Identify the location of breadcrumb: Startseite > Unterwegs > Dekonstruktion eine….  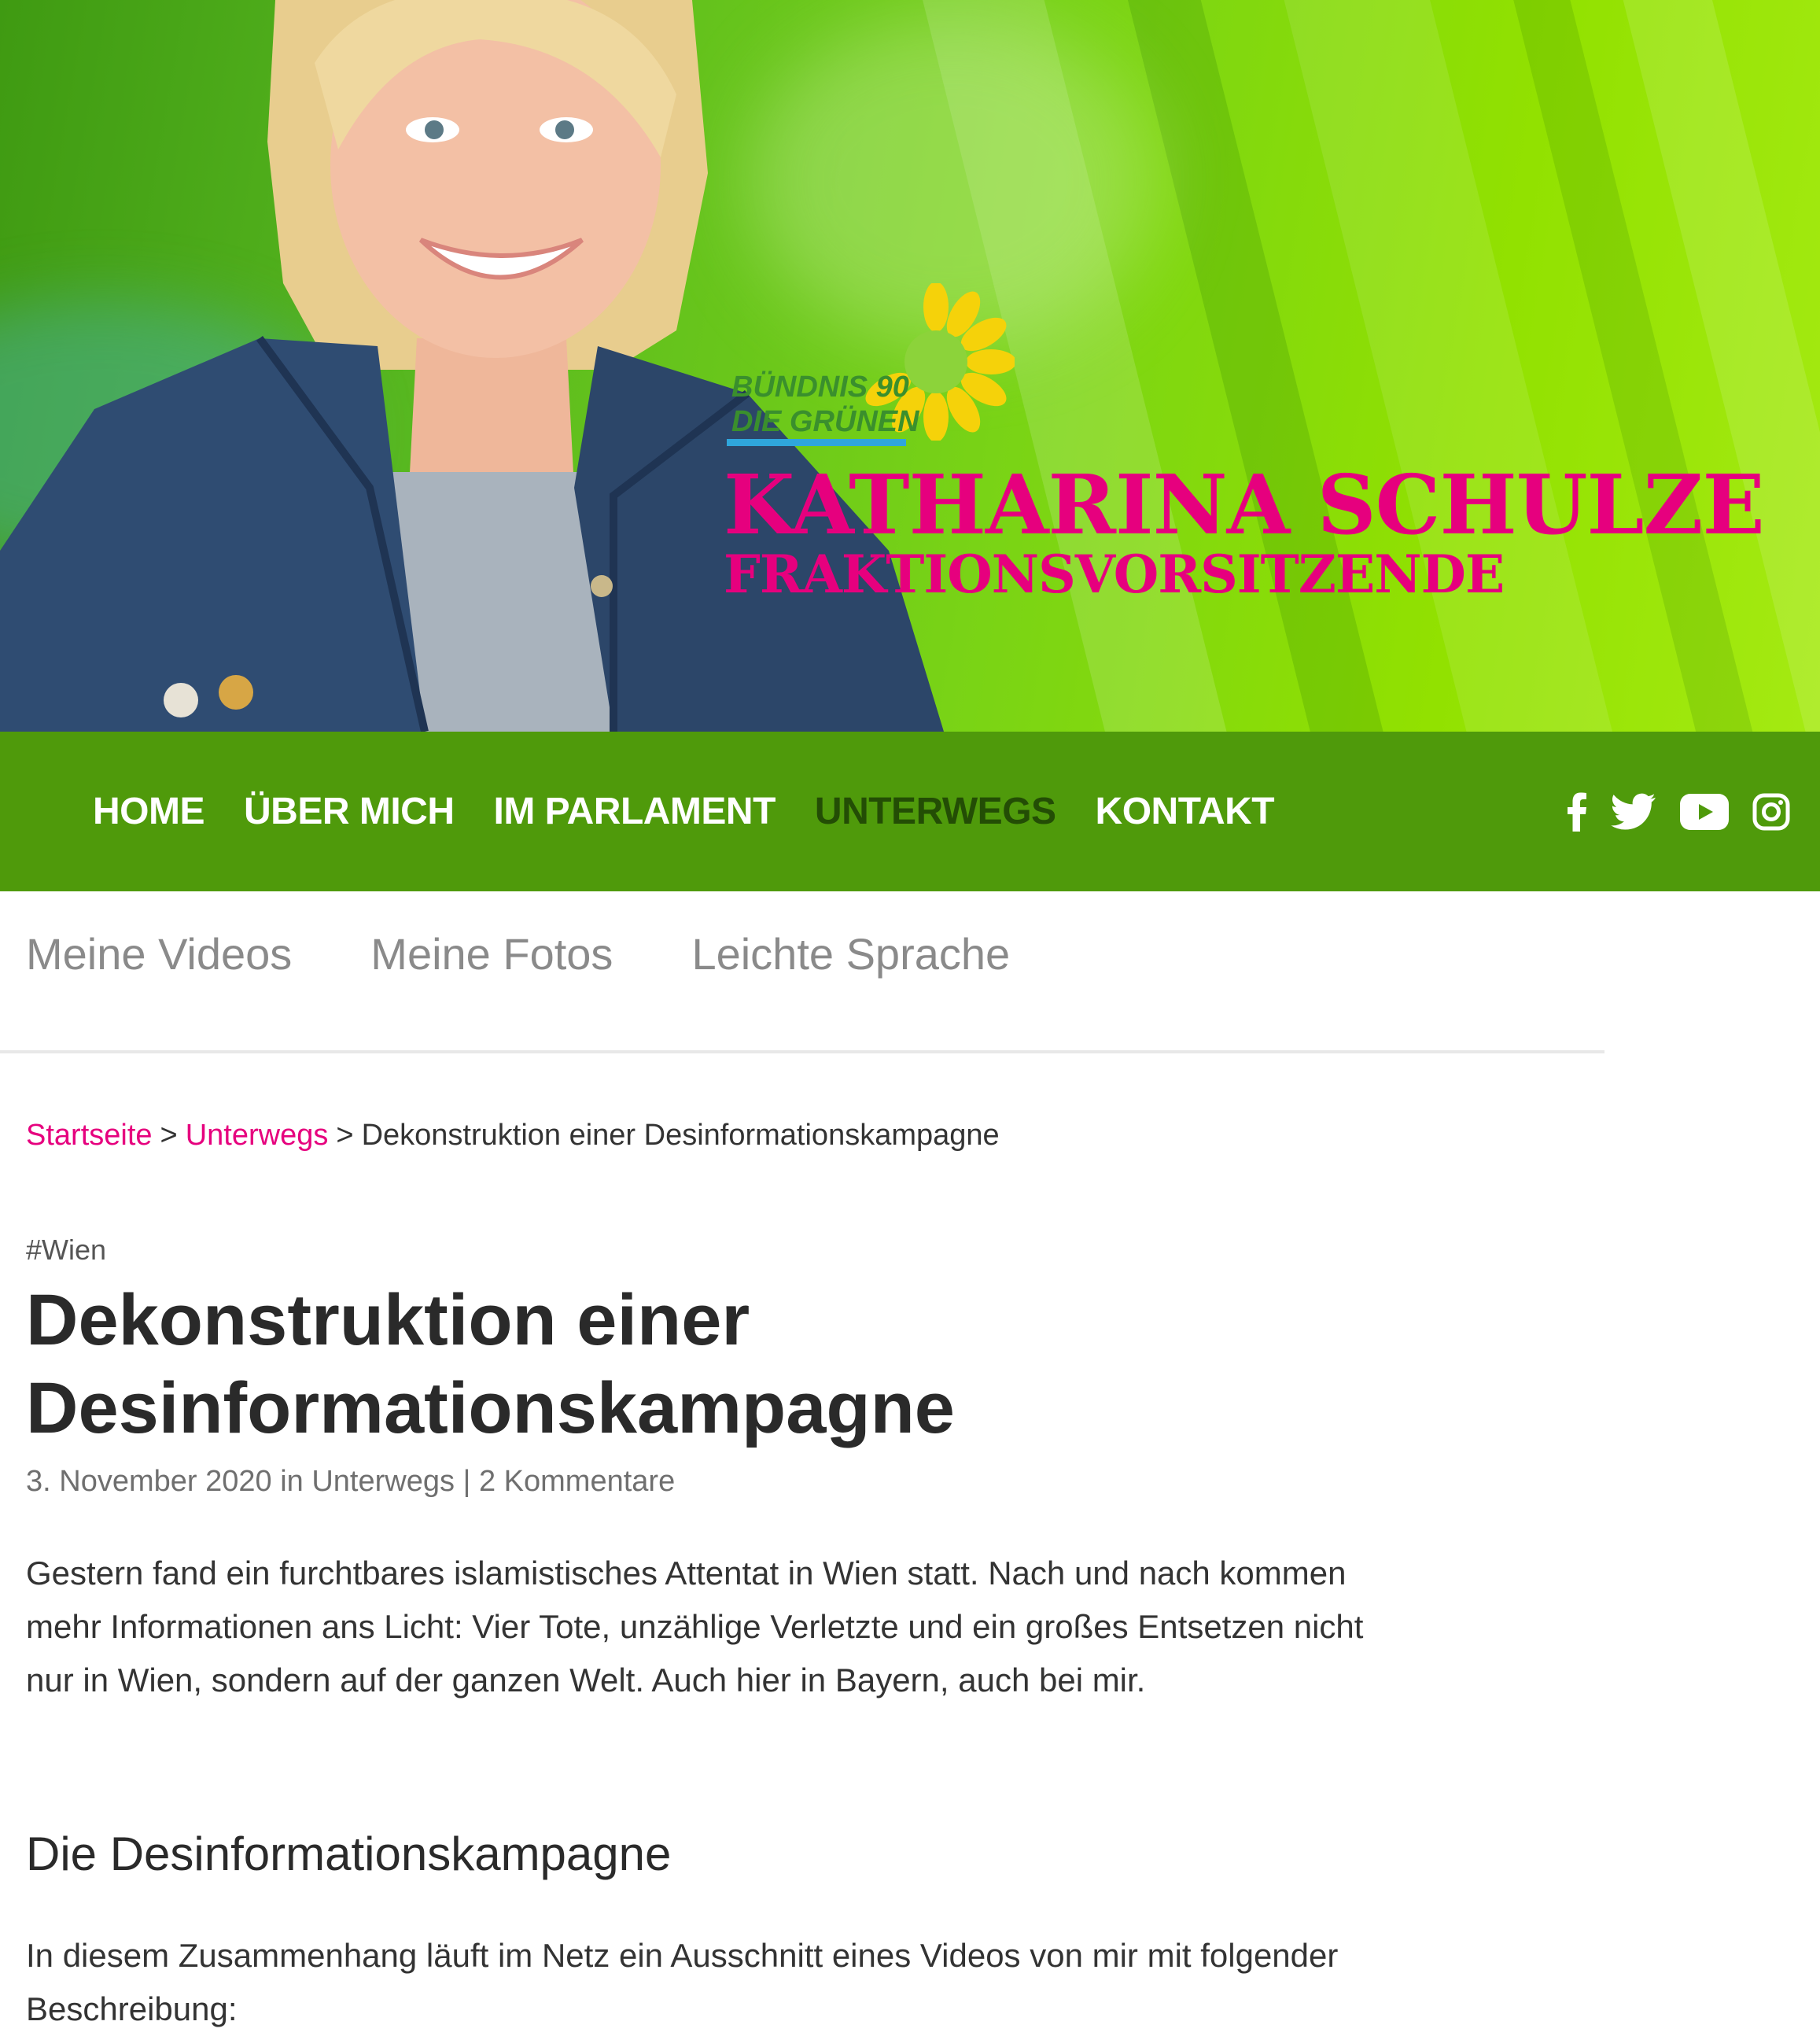
(513, 1136).